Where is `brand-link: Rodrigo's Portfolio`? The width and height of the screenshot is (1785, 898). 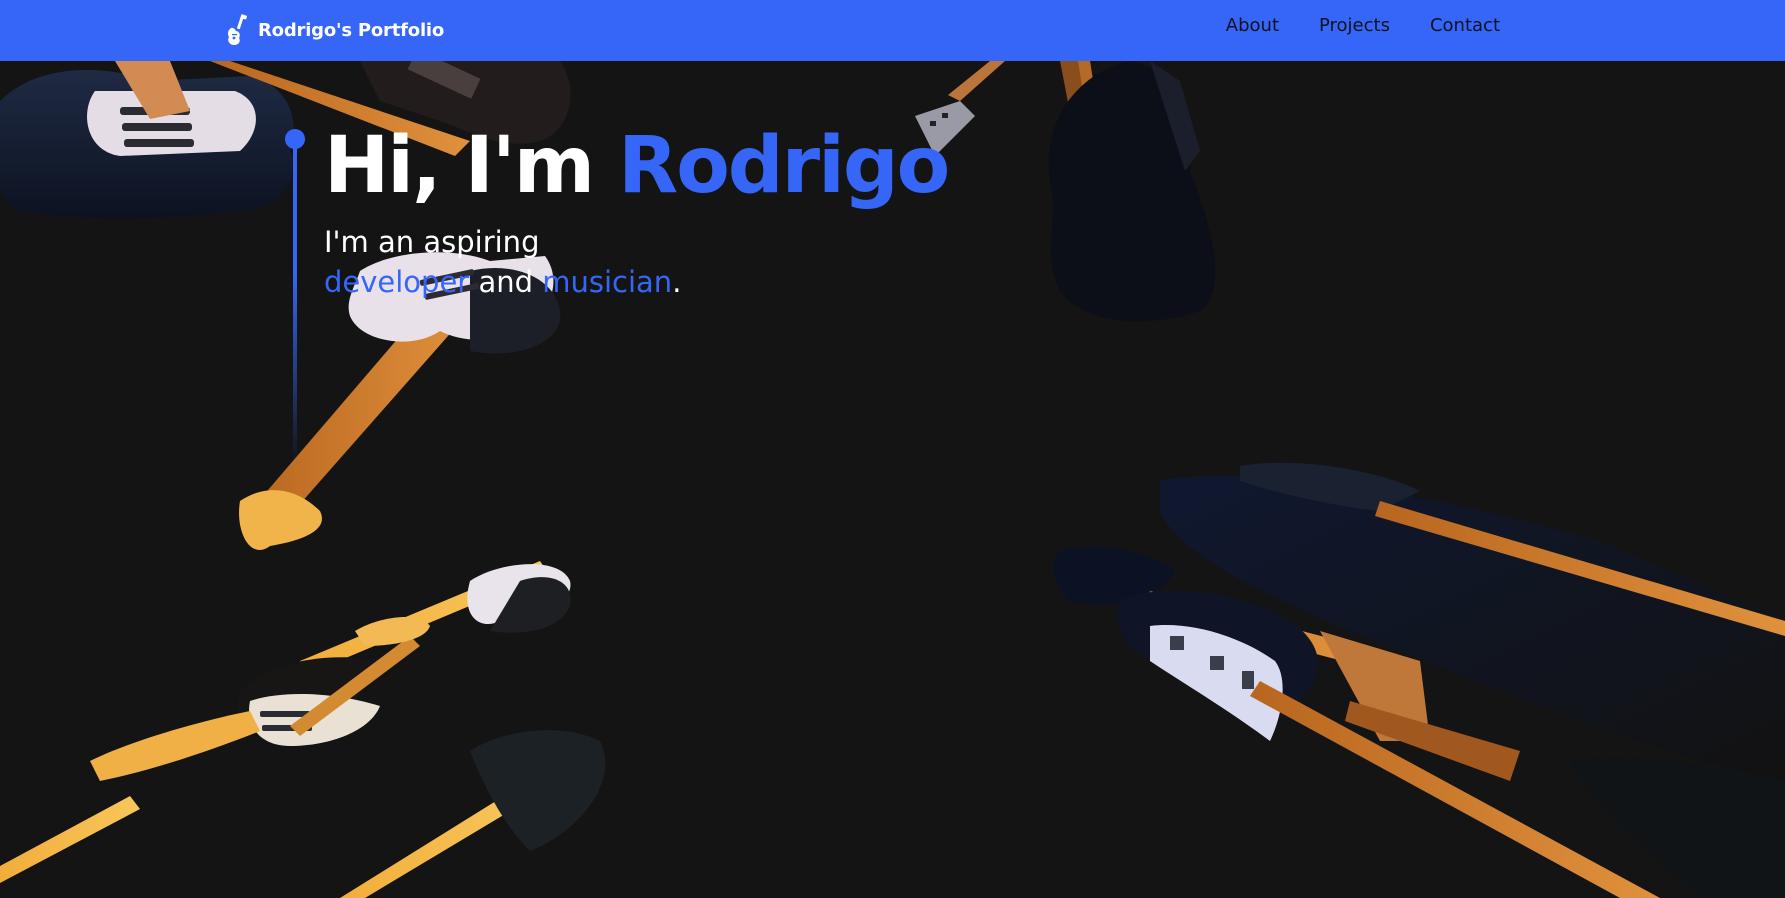
brand-link: Rodrigo's Portfolio is located at coordinates (335, 30).